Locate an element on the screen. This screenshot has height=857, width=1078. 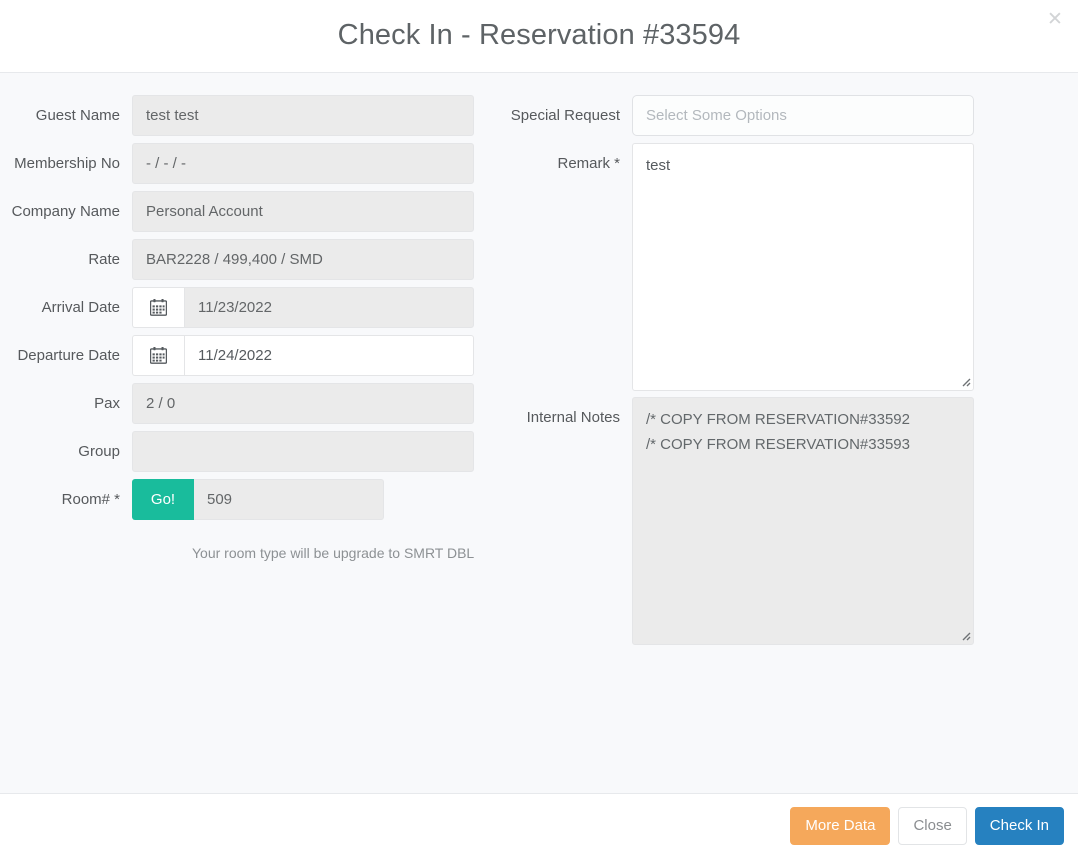
field-row-membership-no: Membership No - / - / - is located at coordinates (255, 163).